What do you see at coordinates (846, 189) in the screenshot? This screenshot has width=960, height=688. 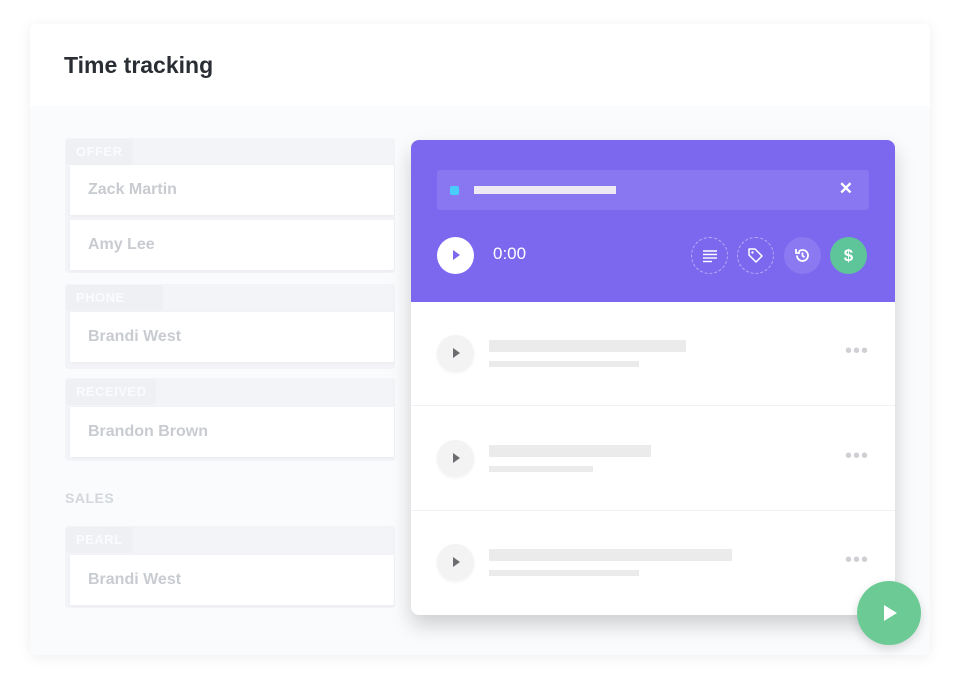 I see `close-icon: ✕` at bounding box center [846, 189].